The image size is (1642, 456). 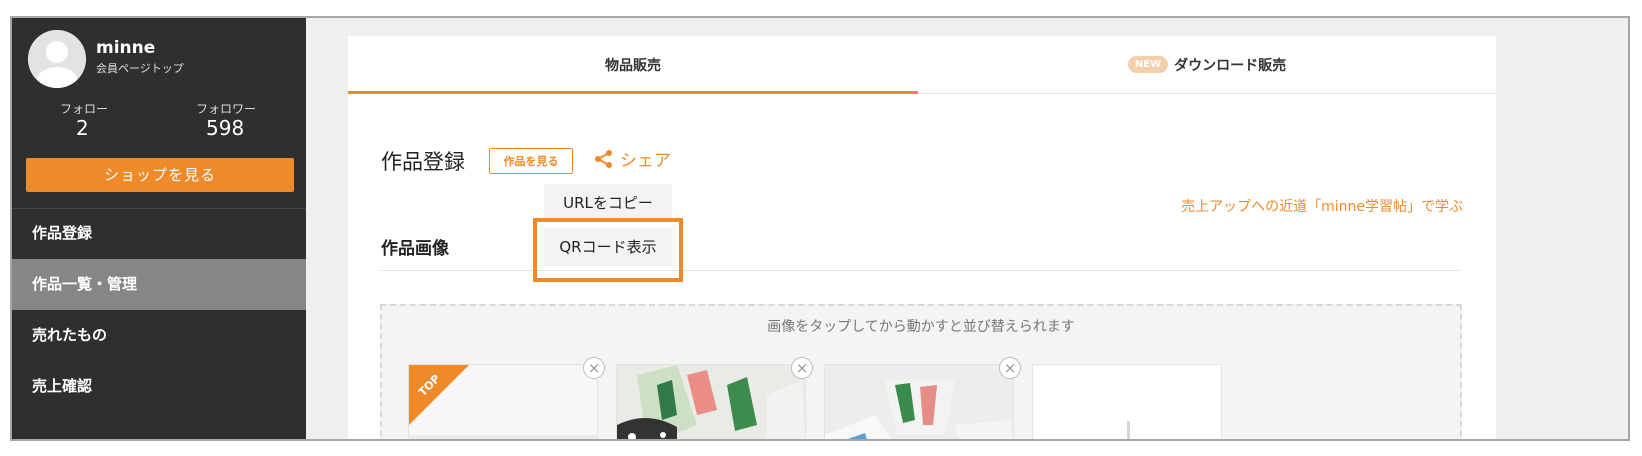 I want to click on top-ribbon, so click(x=439, y=395).